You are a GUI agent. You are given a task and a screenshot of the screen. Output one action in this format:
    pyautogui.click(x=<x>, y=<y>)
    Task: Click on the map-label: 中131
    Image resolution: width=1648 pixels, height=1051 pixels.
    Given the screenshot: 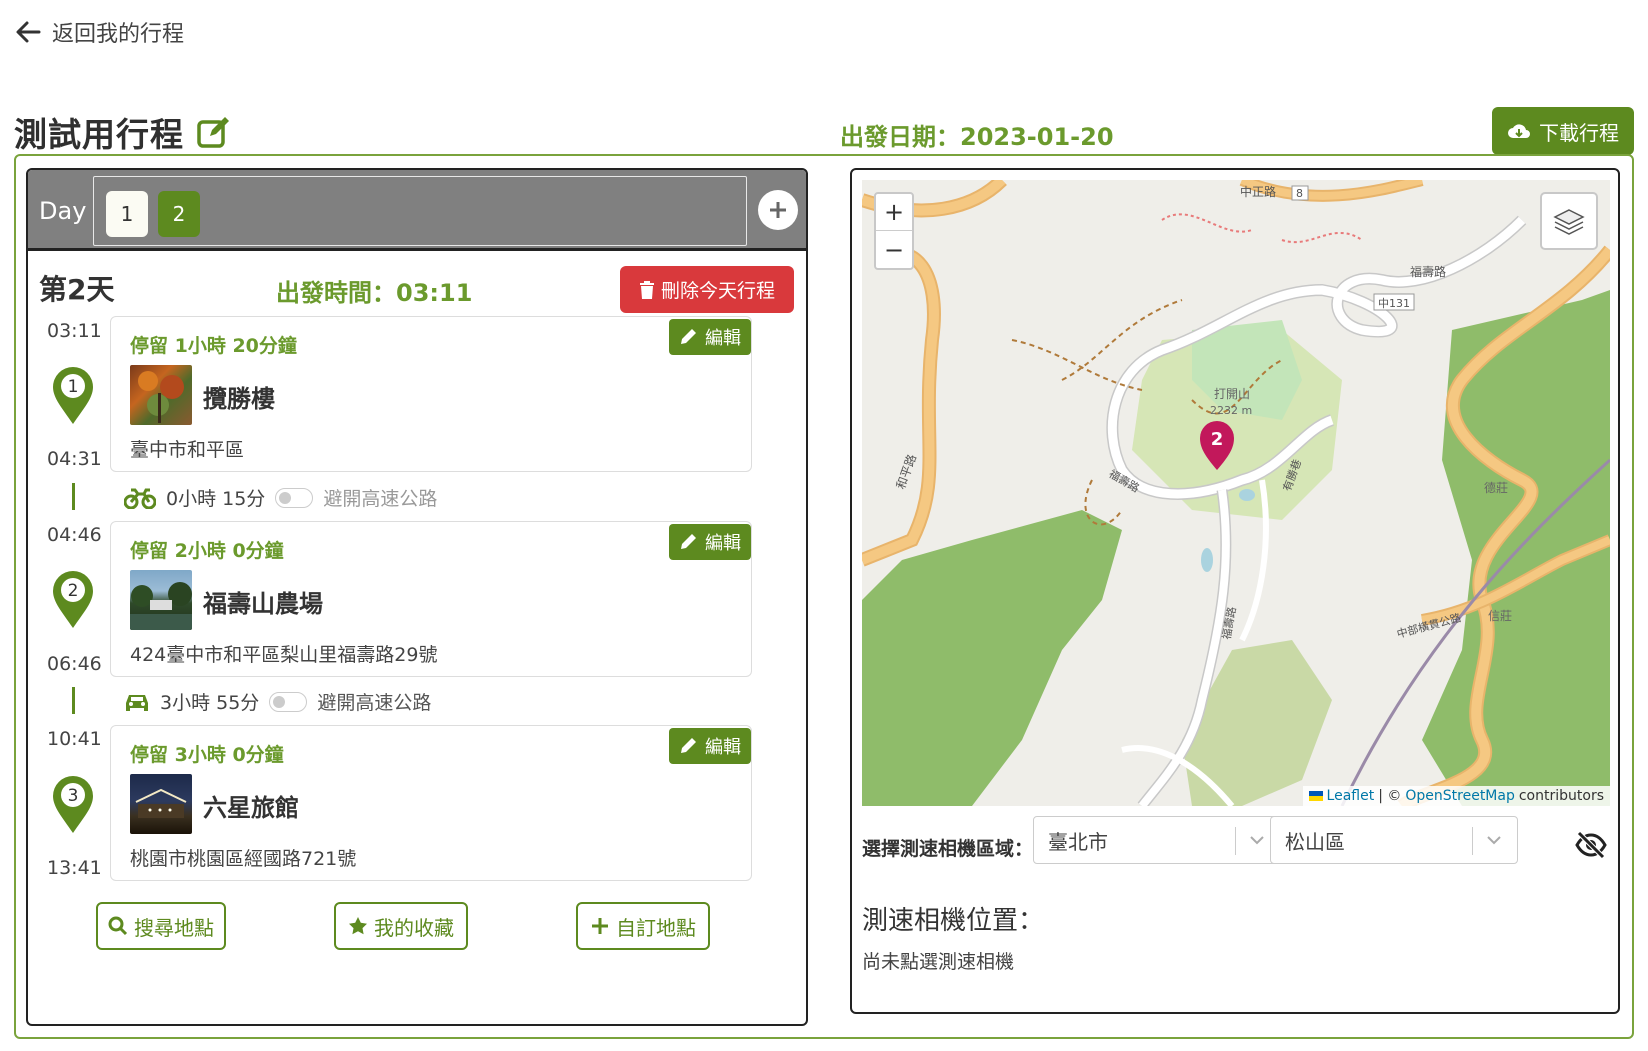 What is the action you would take?
    pyautogui.click(x=1394, y=303)
    